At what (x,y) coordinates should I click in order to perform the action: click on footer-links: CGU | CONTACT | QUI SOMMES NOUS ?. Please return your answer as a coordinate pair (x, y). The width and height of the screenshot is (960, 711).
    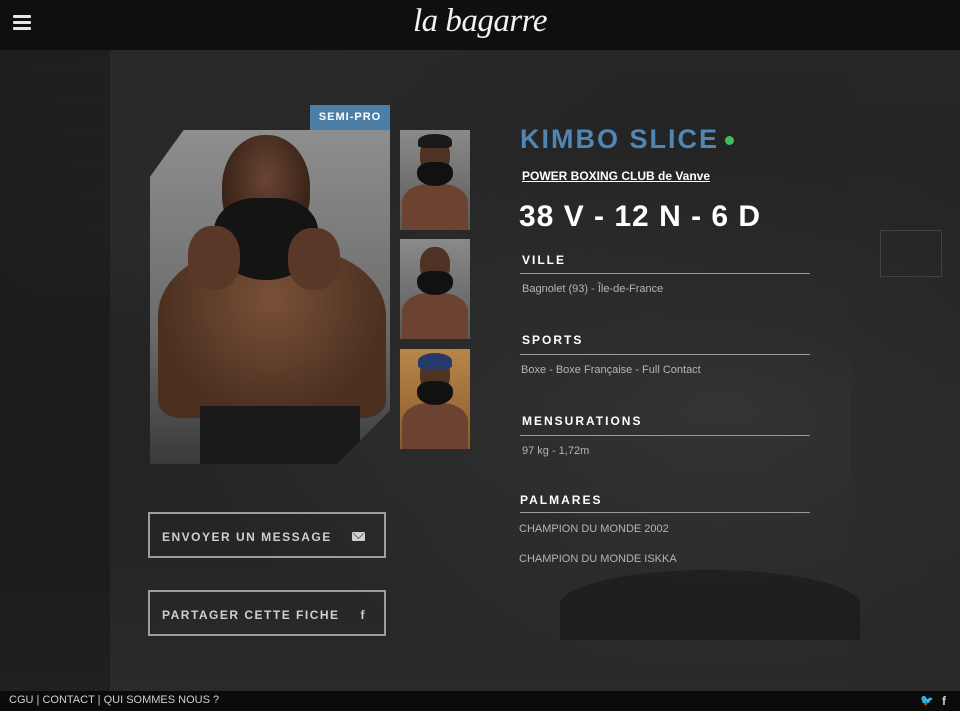
    Looking at the image, I should click on (114, 700).